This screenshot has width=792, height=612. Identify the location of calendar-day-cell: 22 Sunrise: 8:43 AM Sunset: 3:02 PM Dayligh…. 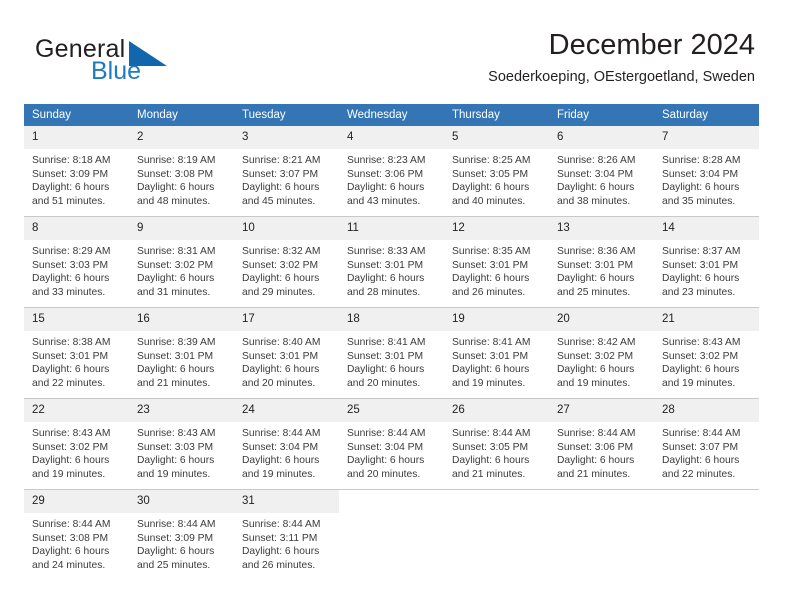
(76, 444).